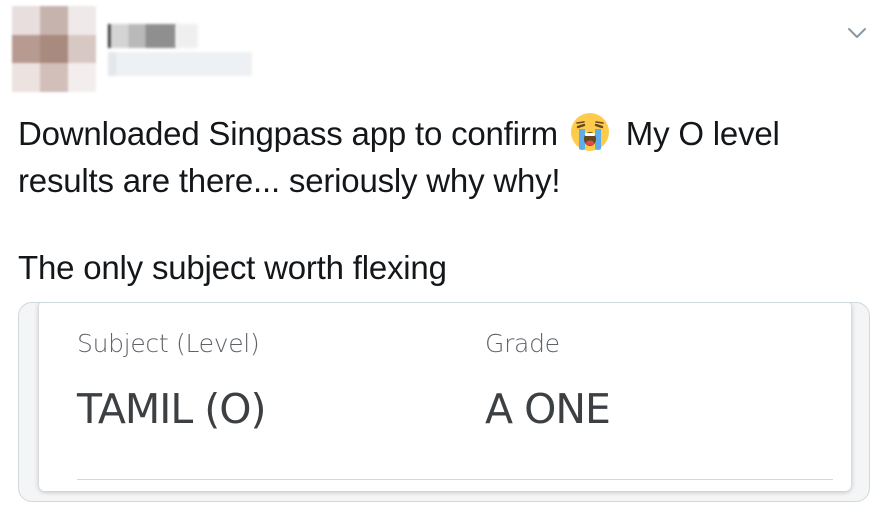 The image size is (890, 510). I want to click on more-options-button, so click(857, 33).